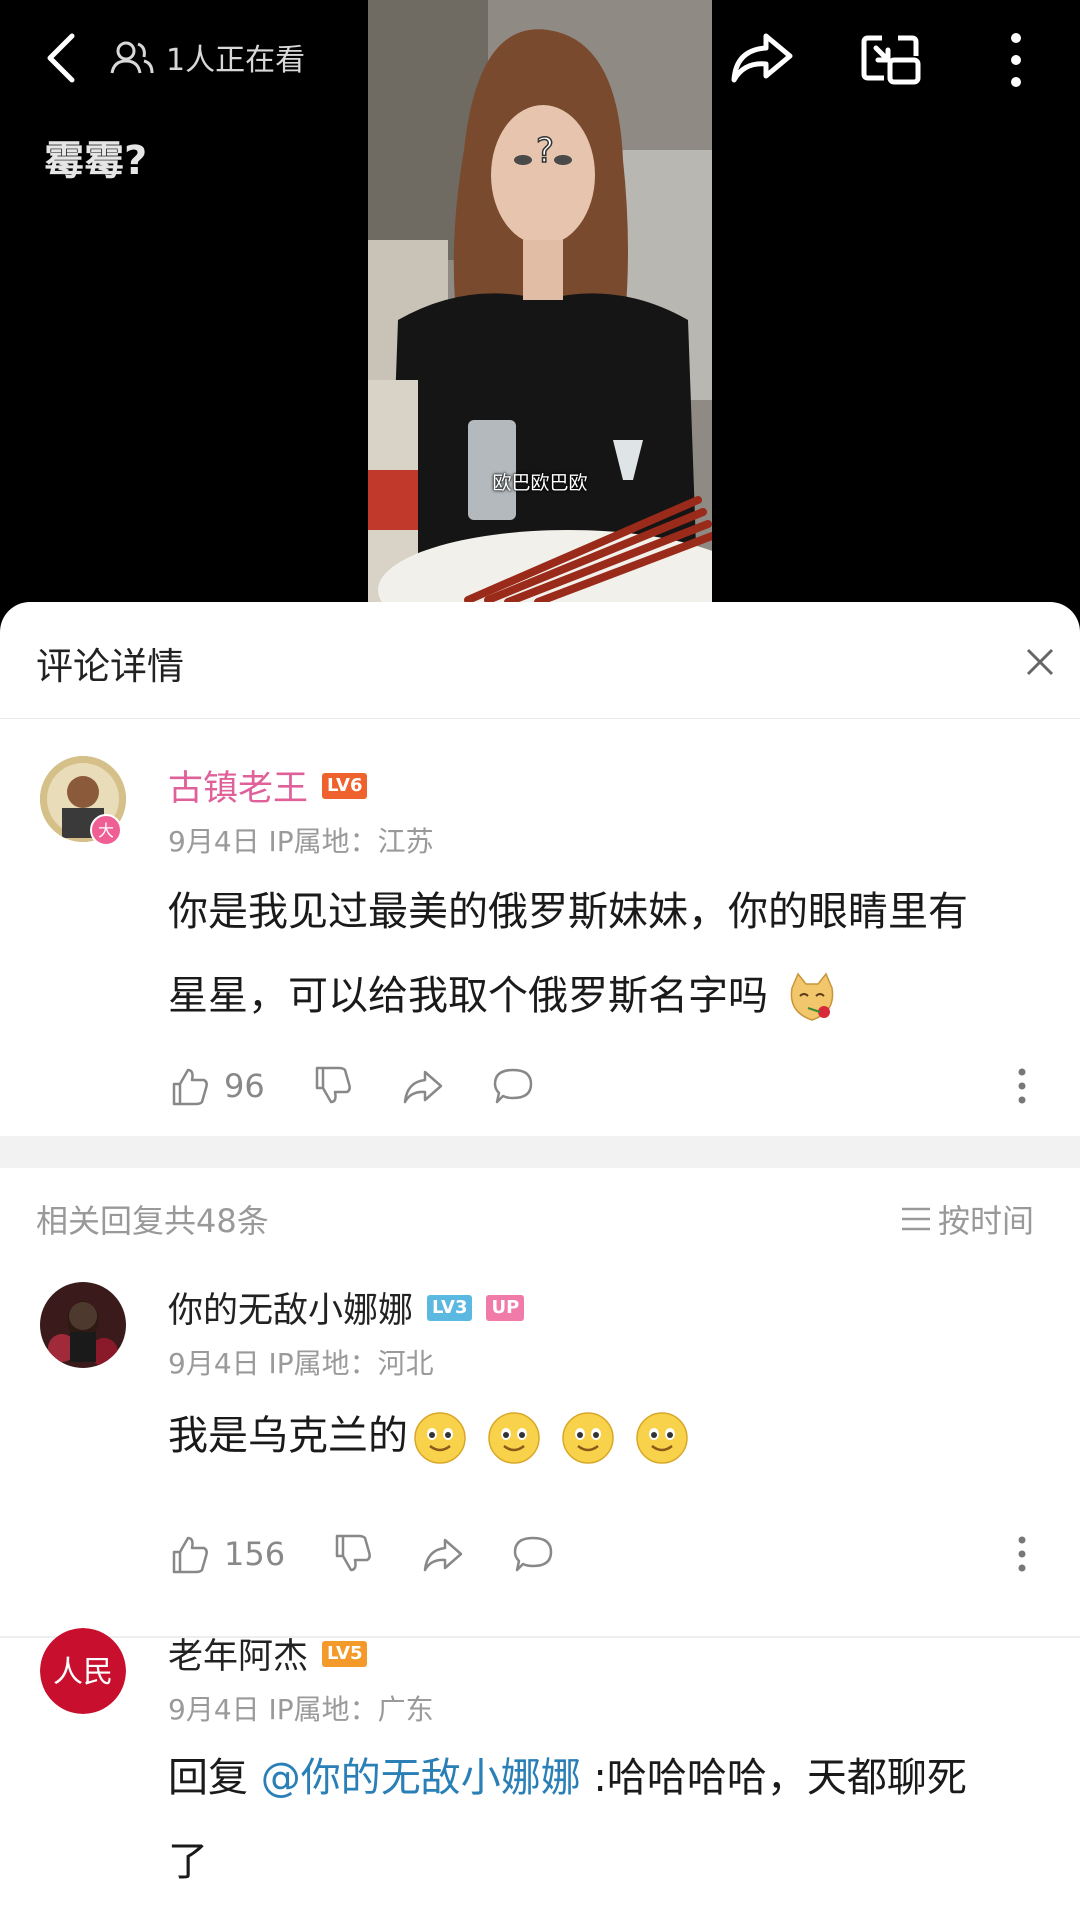  I want to click on reply-separator, so click(540, 1637).